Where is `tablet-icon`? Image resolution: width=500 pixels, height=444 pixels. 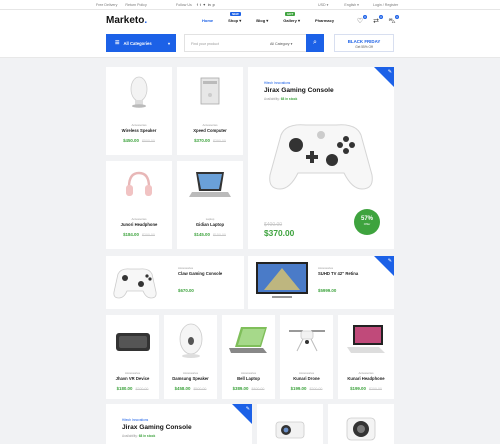
tablet-icon is located at coordinates (366, 339).